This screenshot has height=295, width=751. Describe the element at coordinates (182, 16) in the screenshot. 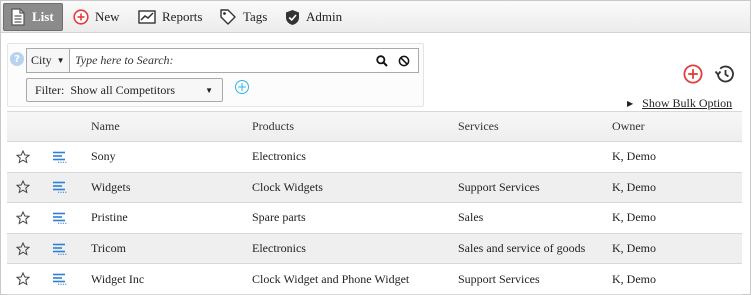

I see `reports-label: Reports` at that location.